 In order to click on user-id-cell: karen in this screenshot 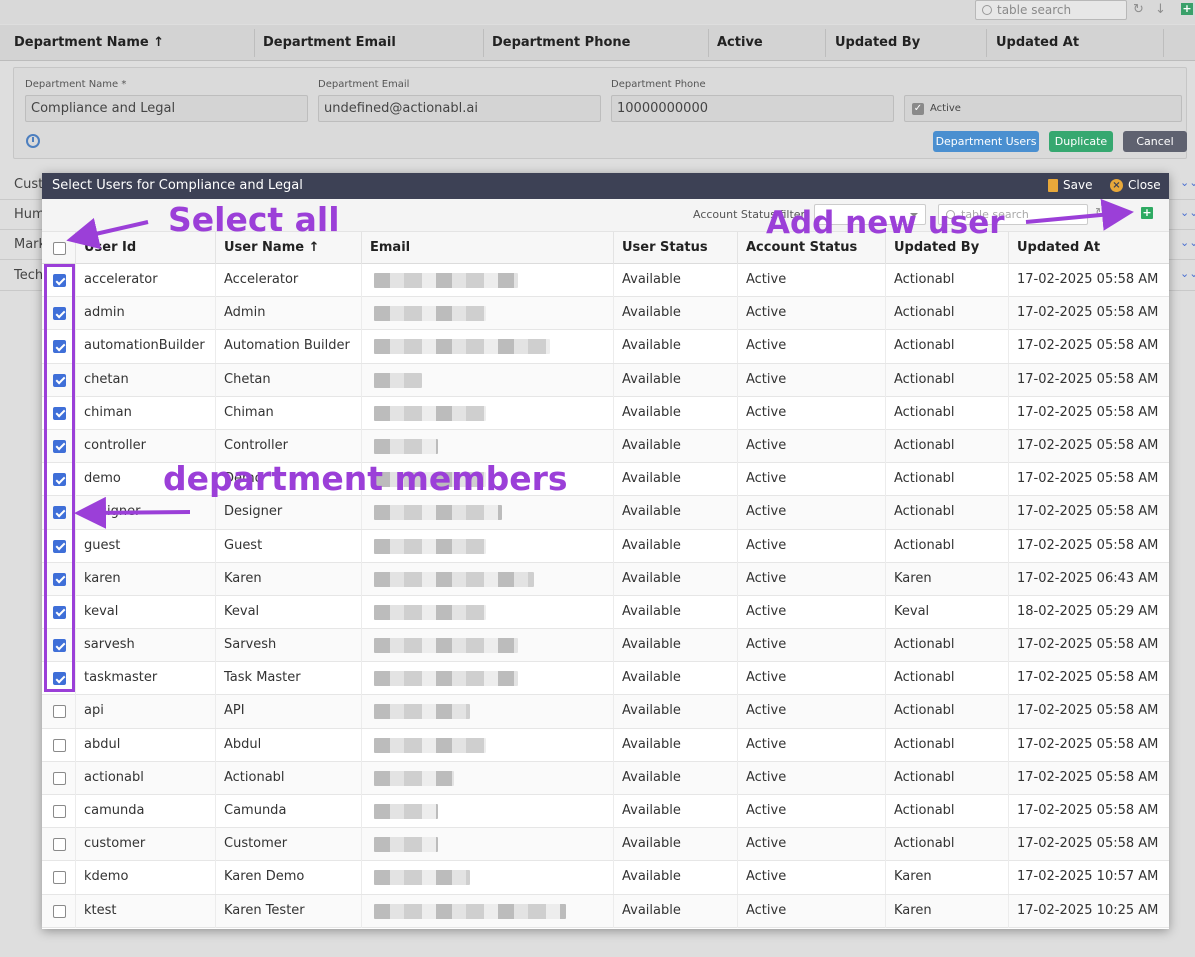, I will do `click(146, 579)`.